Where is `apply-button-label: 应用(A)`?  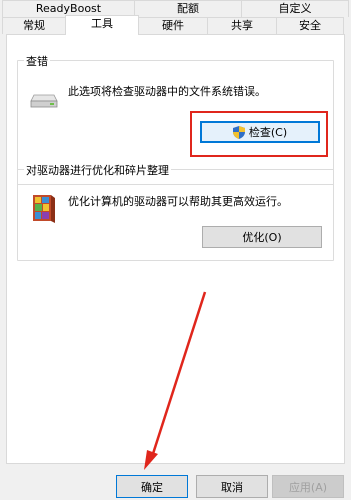 apply-button-label: 应用(A) is located at coordinates (308, 487).